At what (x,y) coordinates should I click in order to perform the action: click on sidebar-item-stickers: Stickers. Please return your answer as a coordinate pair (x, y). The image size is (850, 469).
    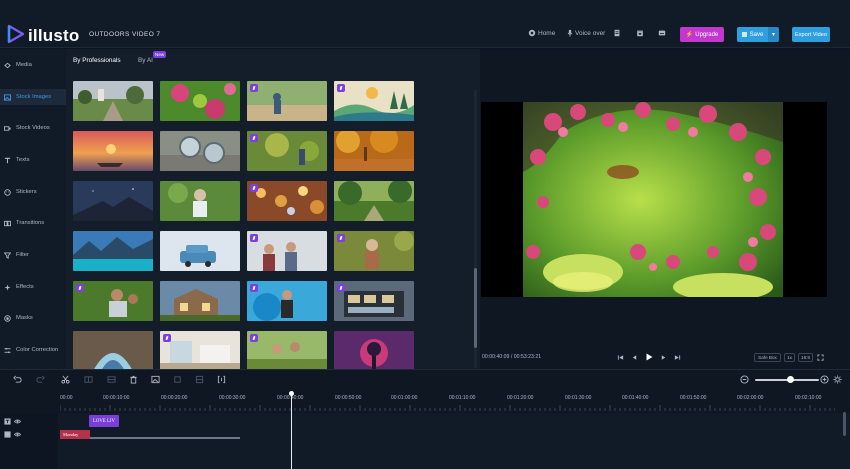
    Looking at the image, I should click on (33, 192).